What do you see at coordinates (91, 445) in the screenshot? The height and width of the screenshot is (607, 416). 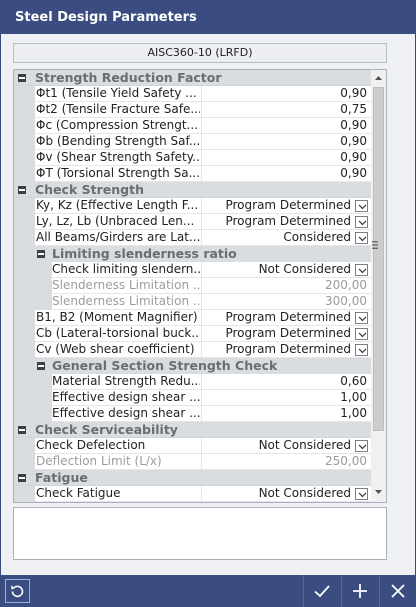 I see `property-name: Check Defelection` at bounding box center [91, 445].